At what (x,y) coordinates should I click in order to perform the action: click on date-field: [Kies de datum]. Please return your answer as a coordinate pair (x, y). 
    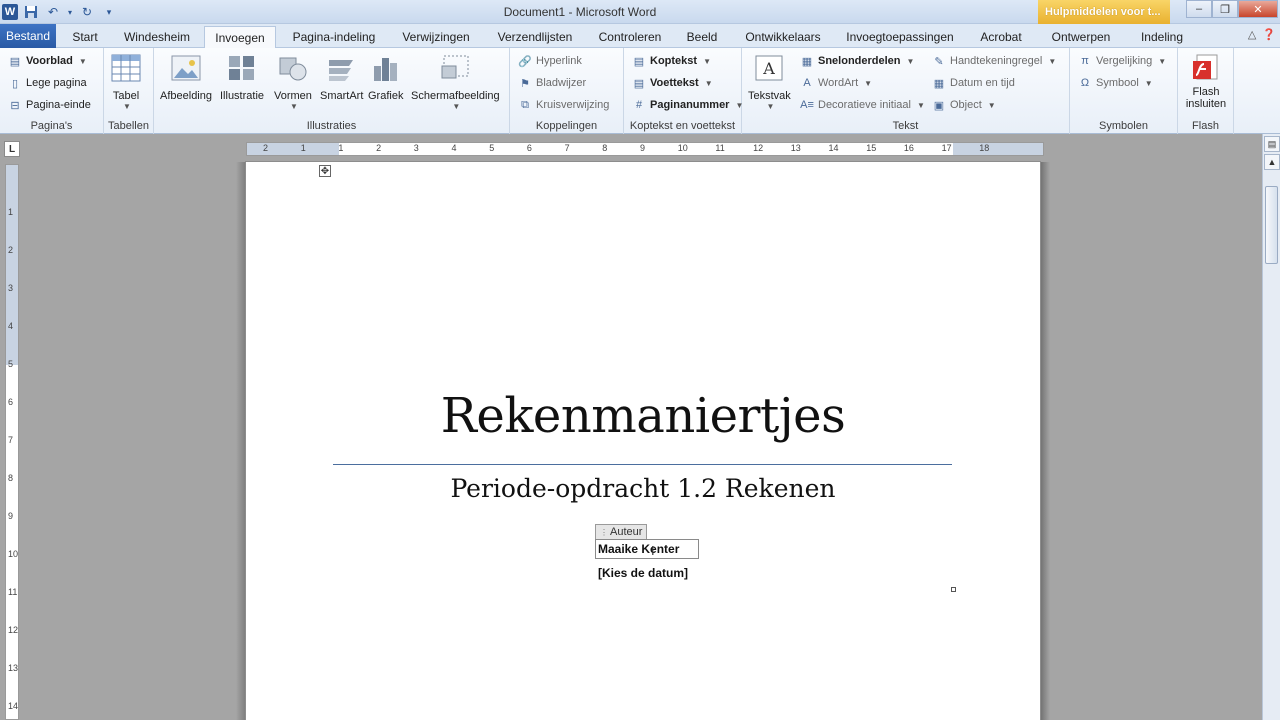
    Looking at the image, I should click on (643, 573).